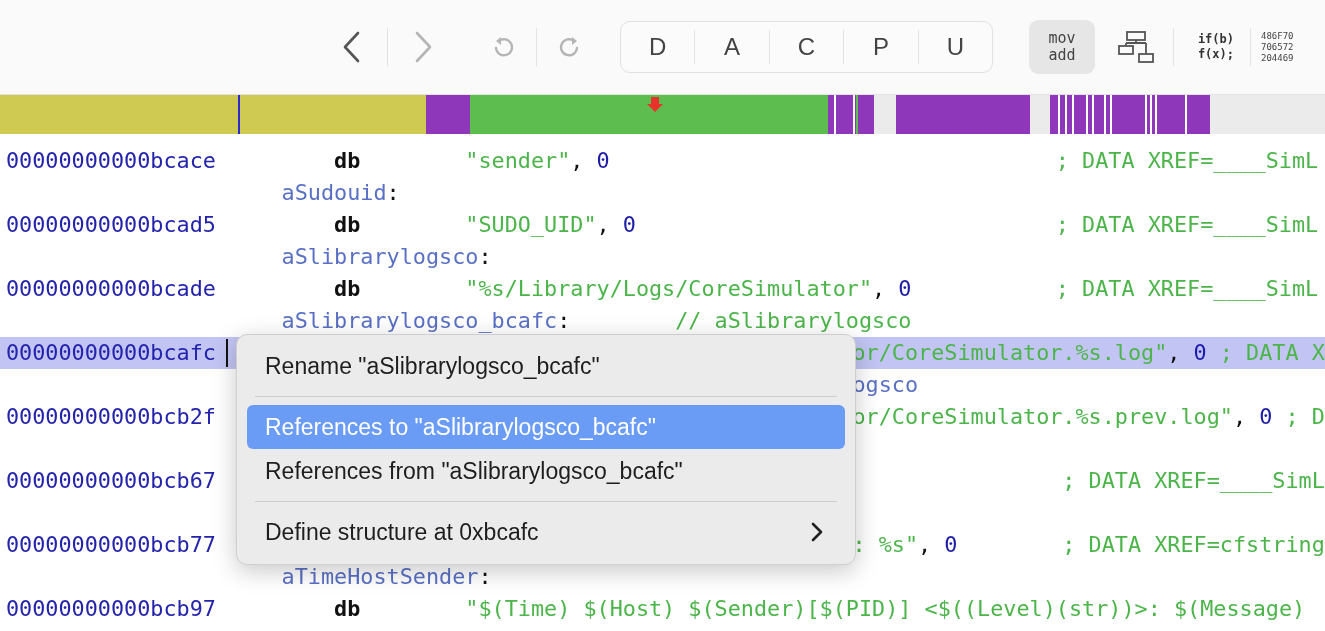  Describe the element at coordinates (793, 321) in the screenshot. I see `comment: // aSlibrarylogsco` at that location.